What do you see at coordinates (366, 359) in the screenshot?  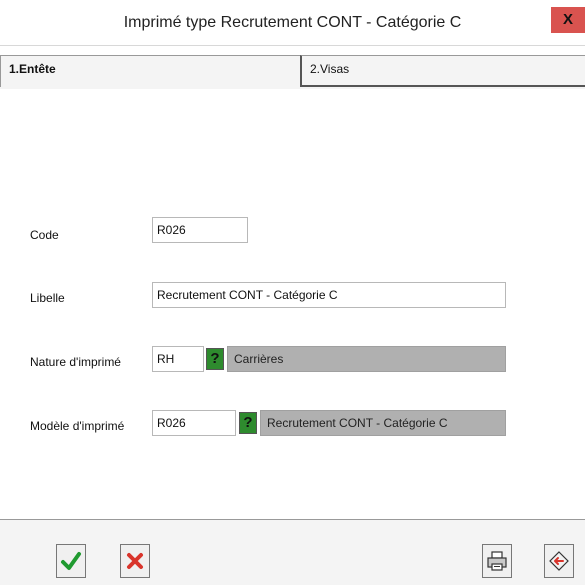 I see `nature-description: Carrières` at bounding box center [366, 359].